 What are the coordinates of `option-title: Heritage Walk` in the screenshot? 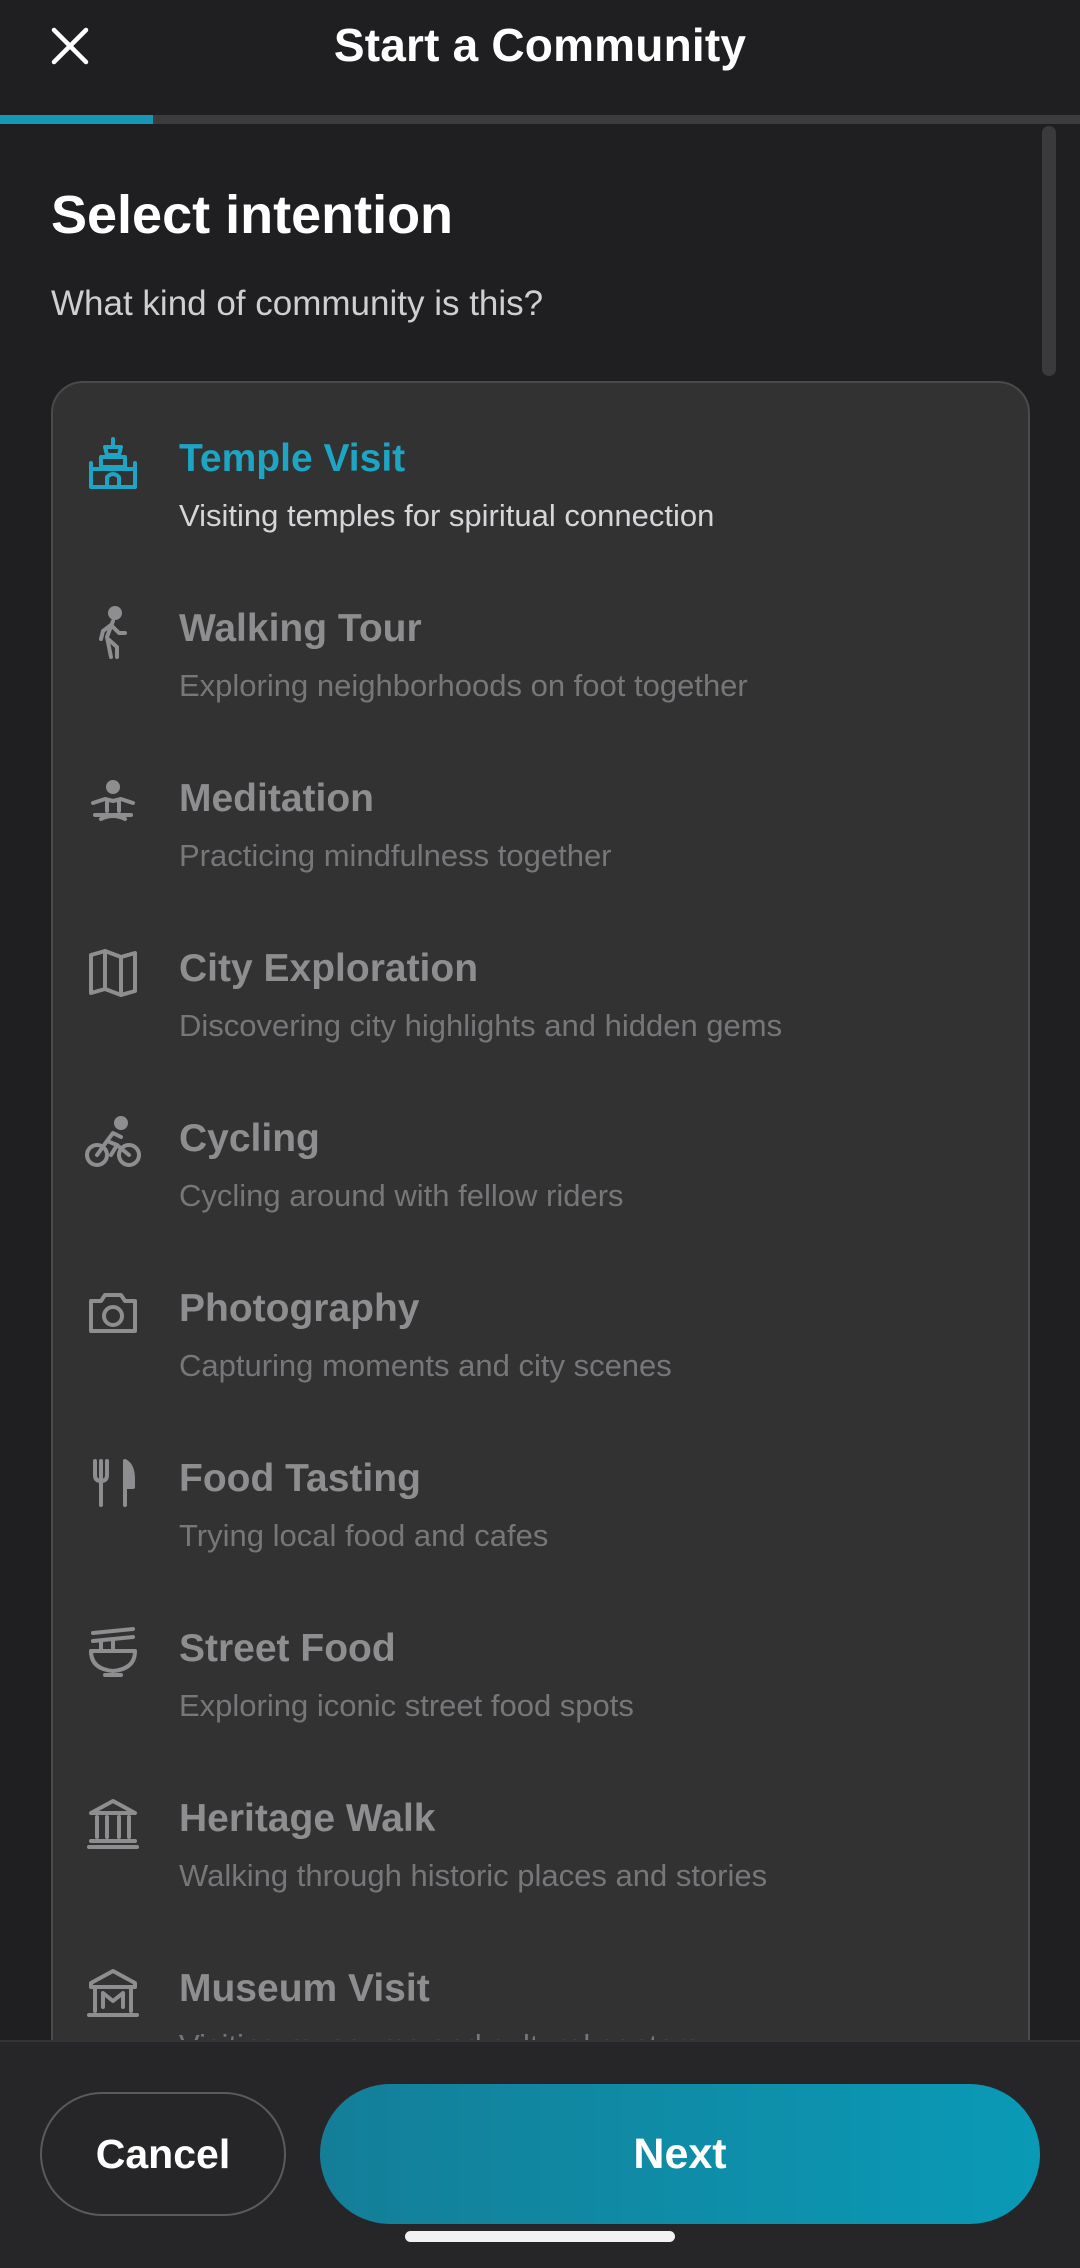 It's located at (307, 1818).